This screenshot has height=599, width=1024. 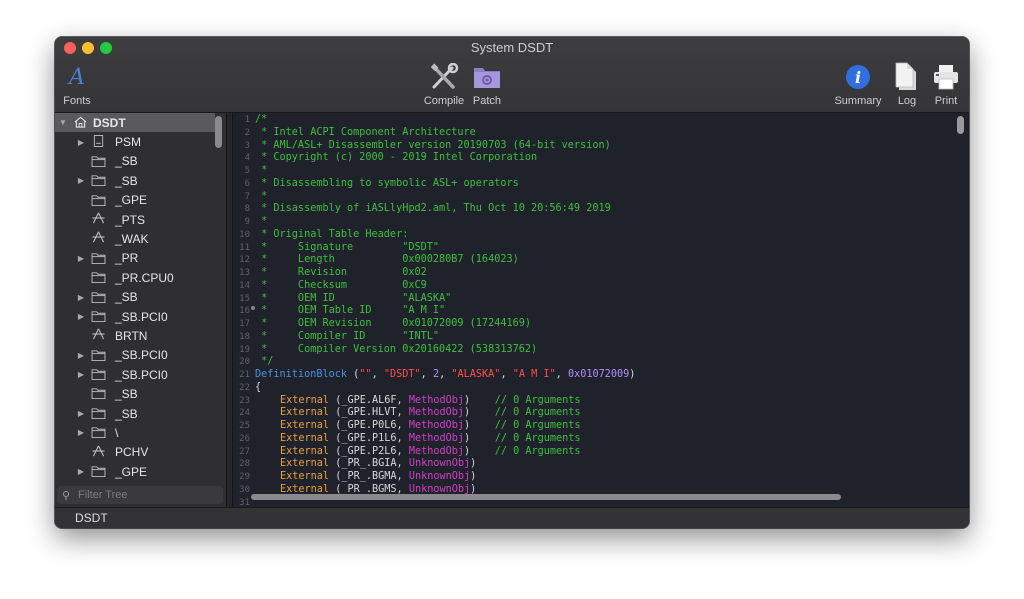 What do you see at coordinates (135, 335) in the screenshot?
I see `tree-item: BRTN` at bounding box center [135, 335].